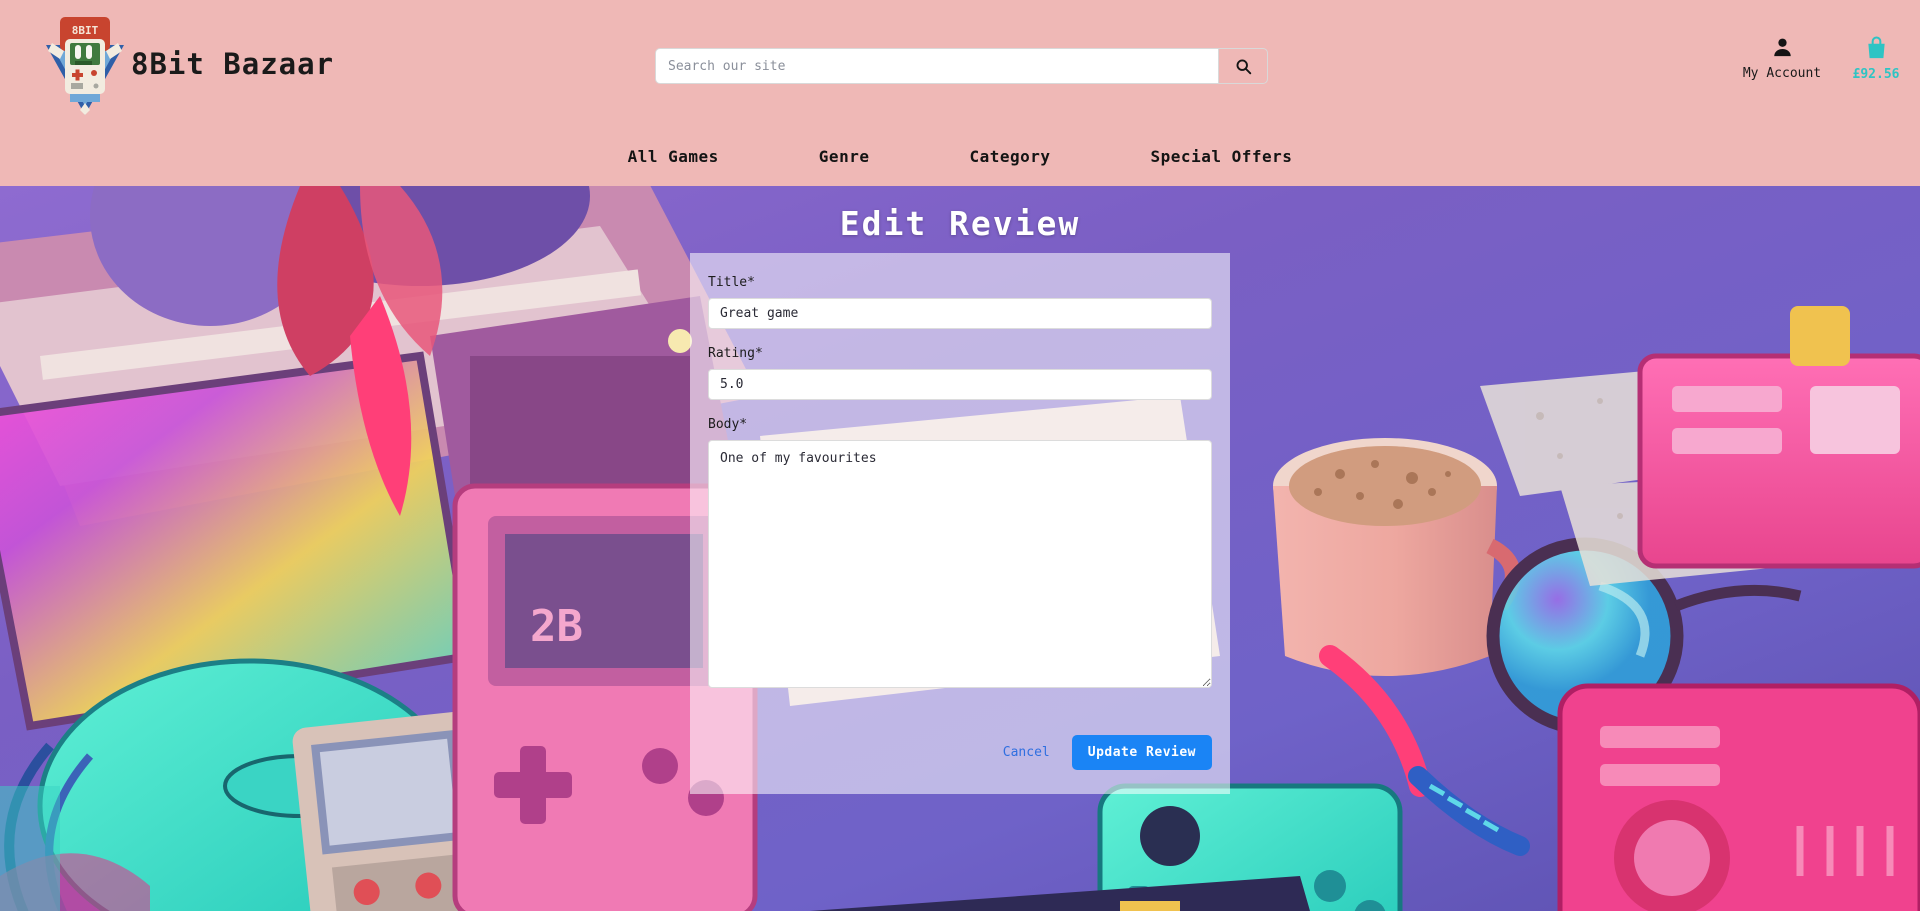 This screenshot has height=911, width=1920. Describe the element at coordinates (233, 64) in the screenshot. I see `brand-name: 8Bit Bazaar` at that location.